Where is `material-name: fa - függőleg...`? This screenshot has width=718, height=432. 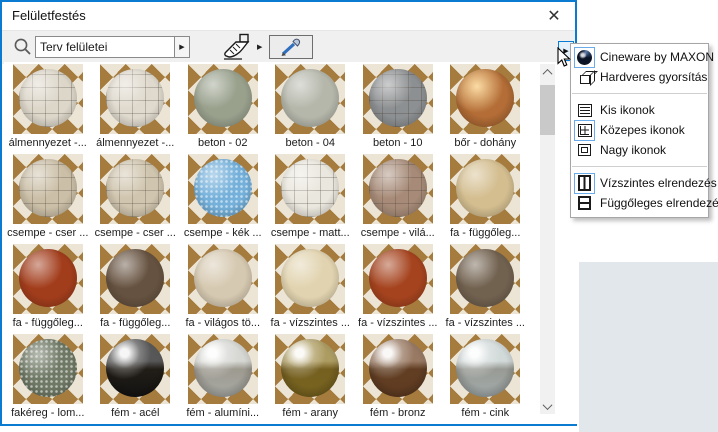
material-name: fa - függőleg... is located at coordinates (135, 323).